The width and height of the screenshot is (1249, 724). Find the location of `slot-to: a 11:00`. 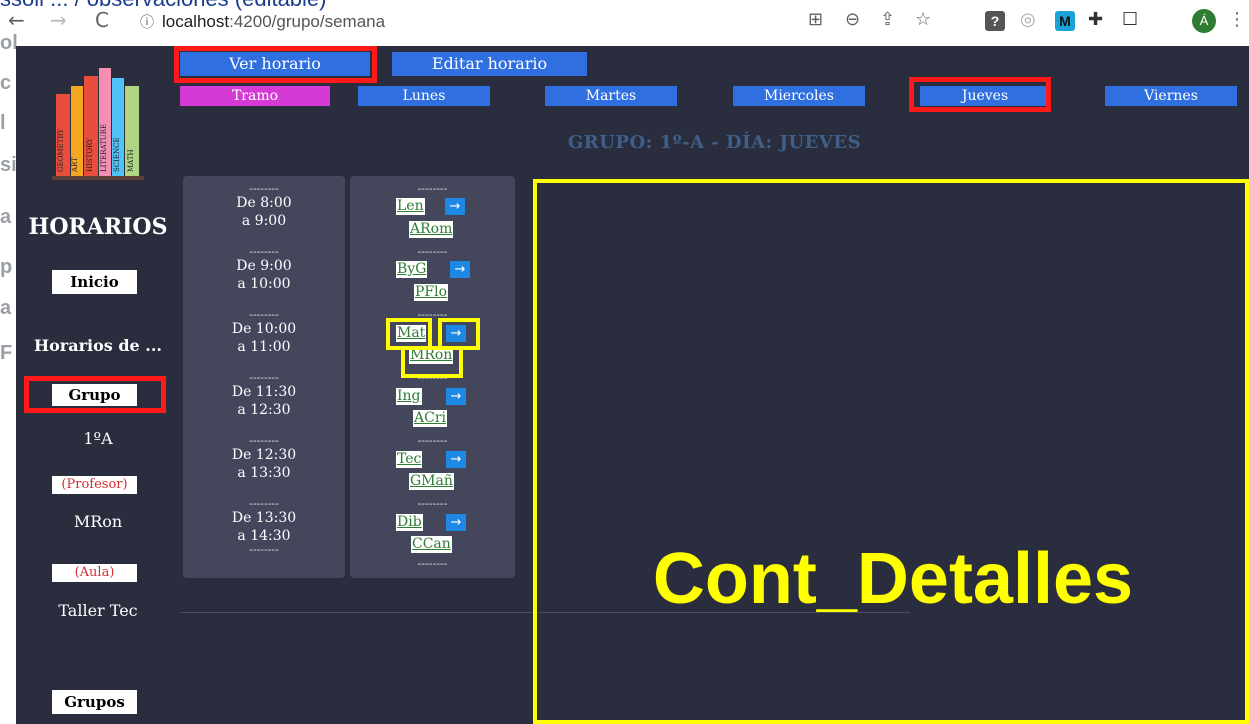

slot-to: a 11:00 is located at coordinates (264, 347).